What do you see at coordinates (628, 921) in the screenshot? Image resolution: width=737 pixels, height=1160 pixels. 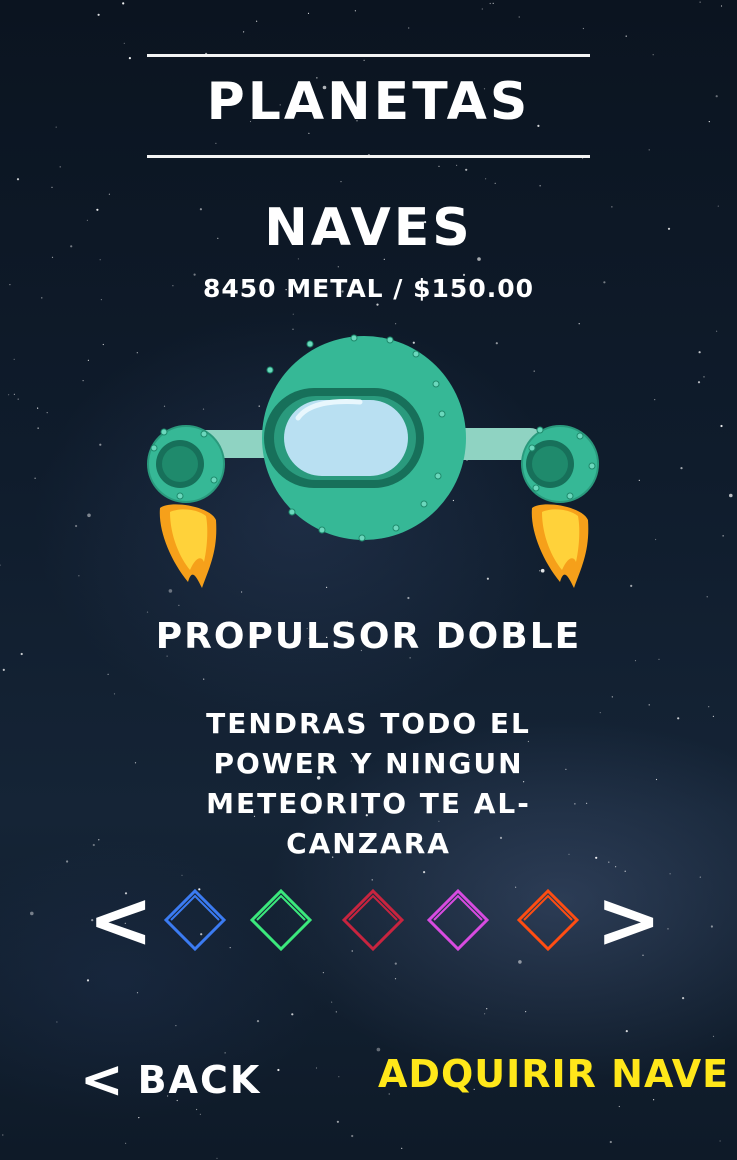 I see `next-arrow-button: >` at bounding box center [628, 921].